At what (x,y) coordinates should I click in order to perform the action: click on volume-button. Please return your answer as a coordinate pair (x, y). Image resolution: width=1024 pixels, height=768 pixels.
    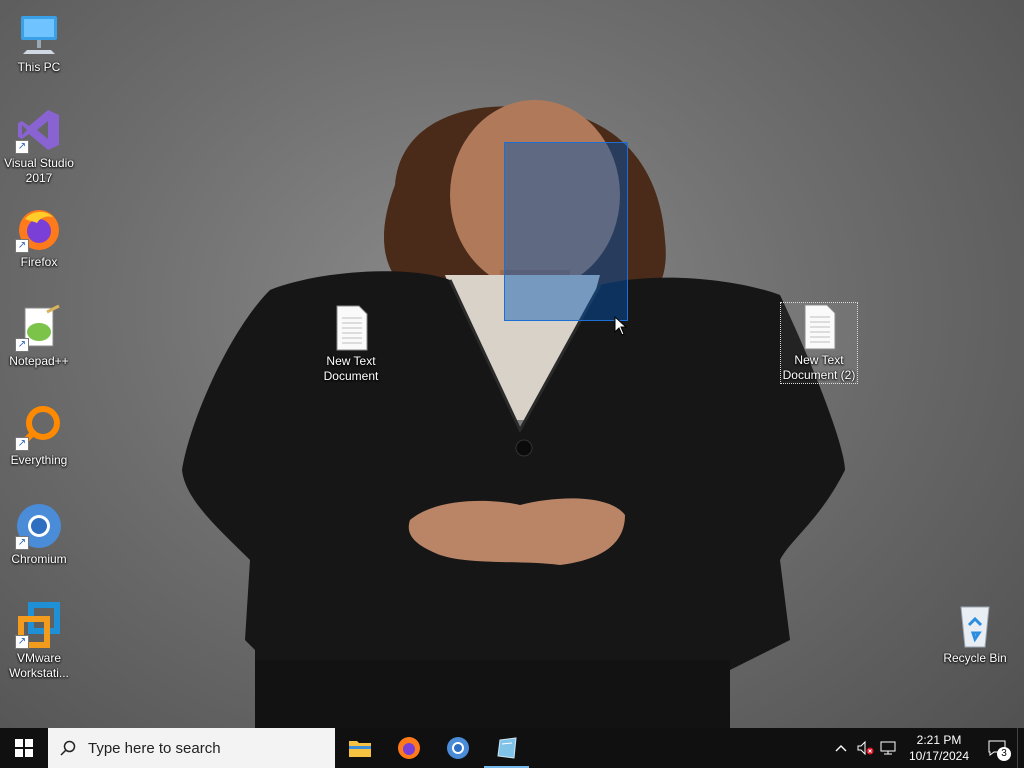
    Looking at the image, I should click on (865, 748).